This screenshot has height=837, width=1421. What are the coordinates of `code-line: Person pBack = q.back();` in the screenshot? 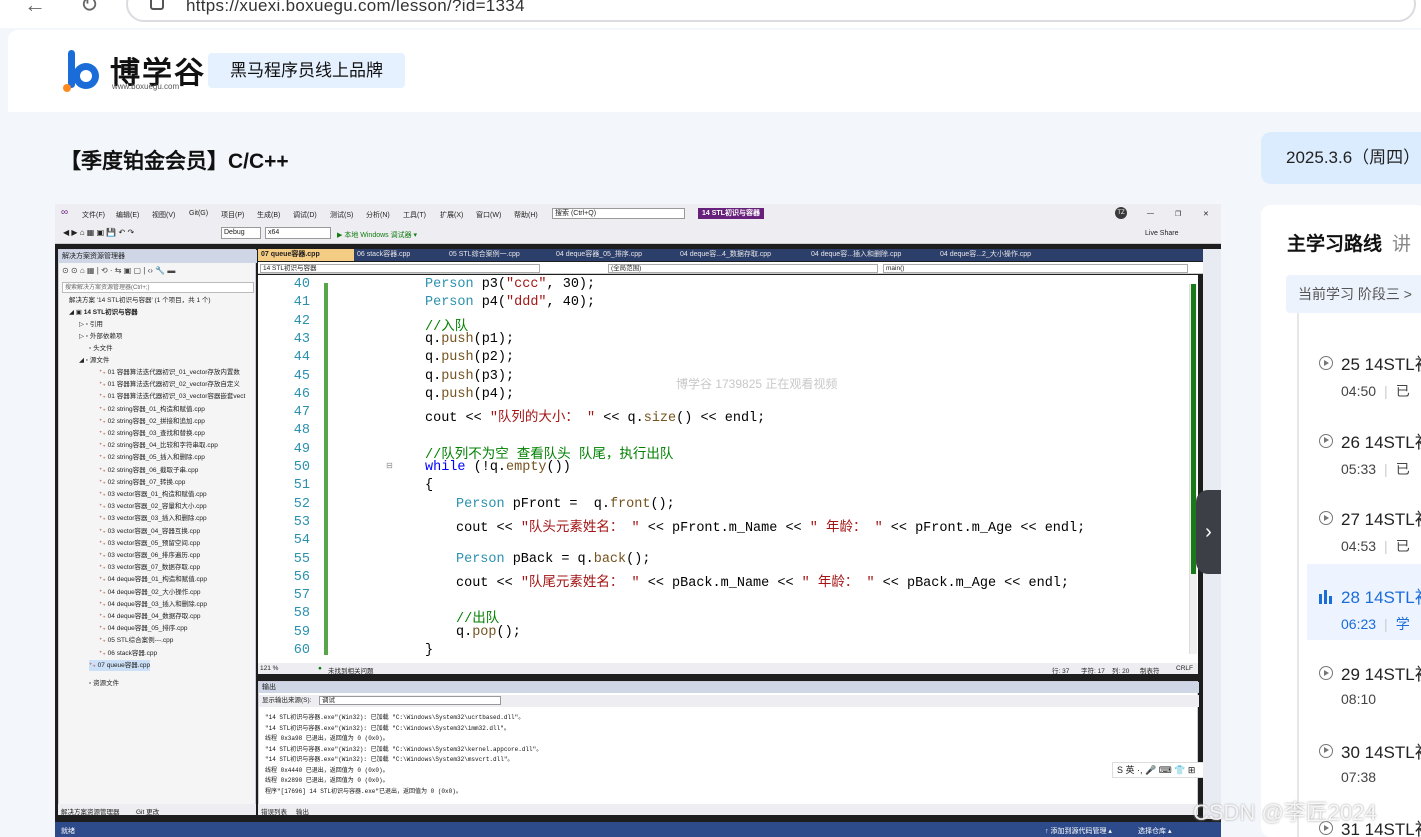 It's located at (553, 559).